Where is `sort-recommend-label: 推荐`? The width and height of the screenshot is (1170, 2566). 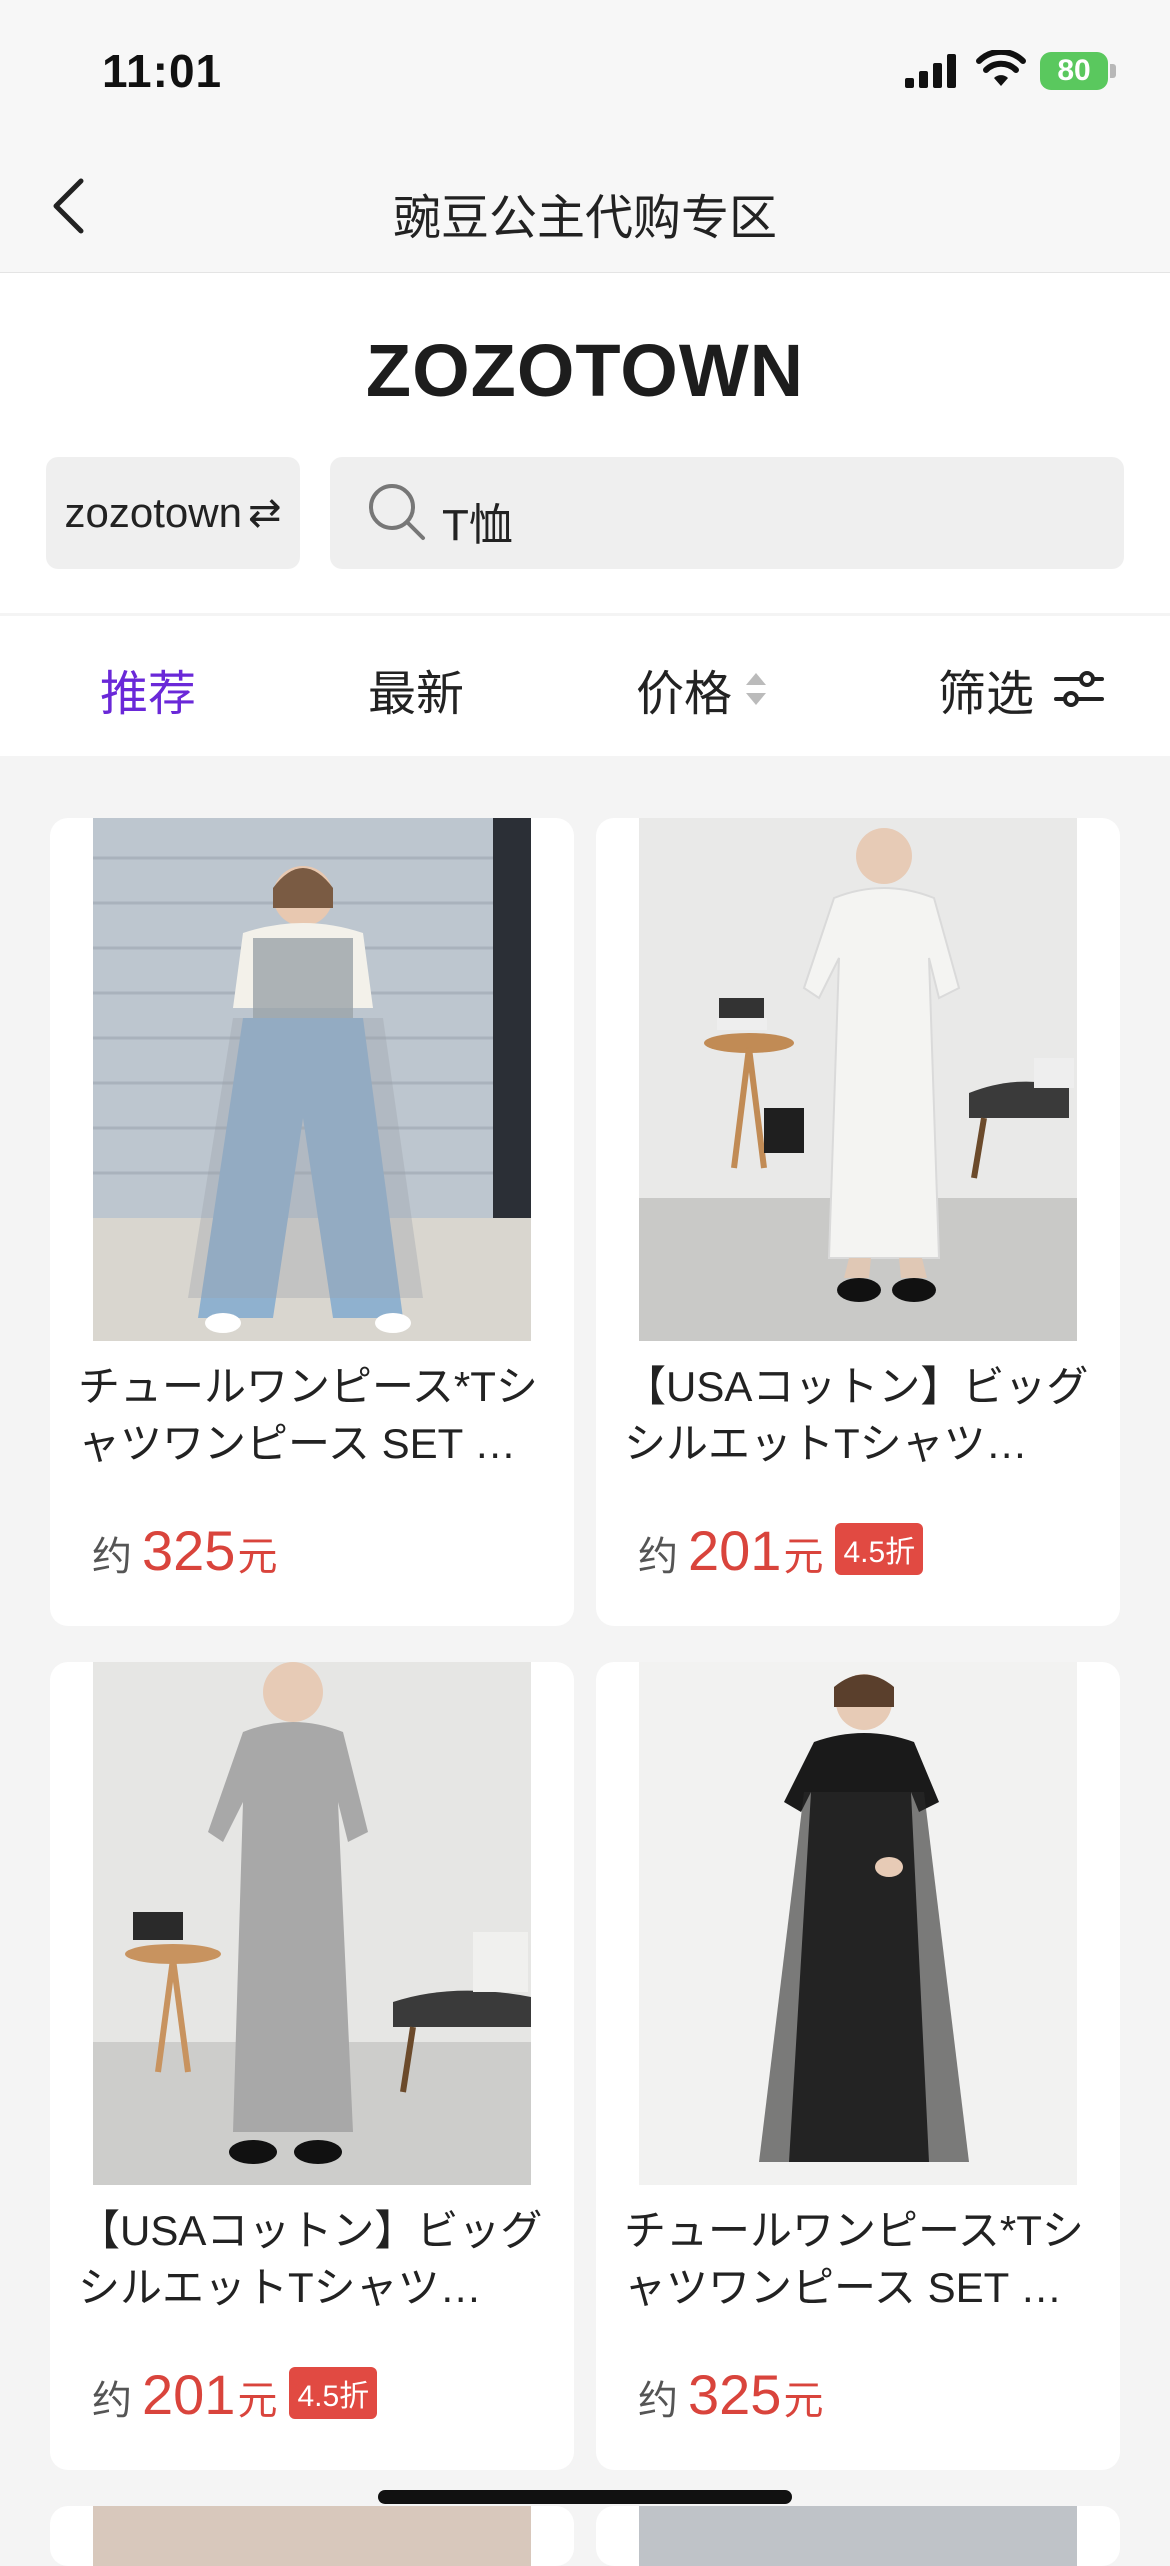
sort-recommend-label: 推荐 is located at coordinates (148, 694).